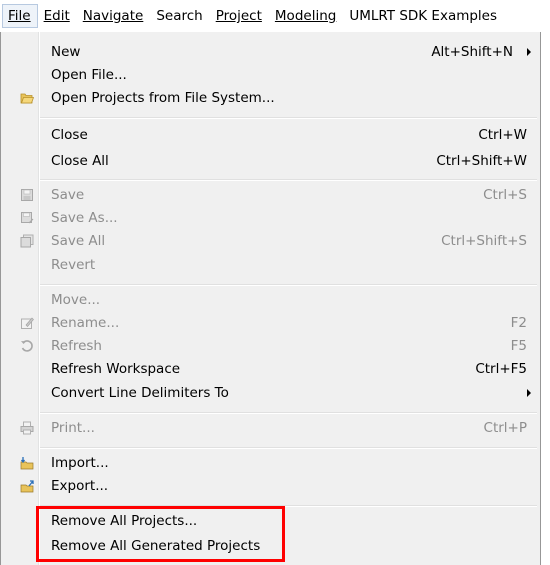 The image size is (550, 565). I want to click on menu-item-print-shortcut: Ctrl+P, so click(505, 428).